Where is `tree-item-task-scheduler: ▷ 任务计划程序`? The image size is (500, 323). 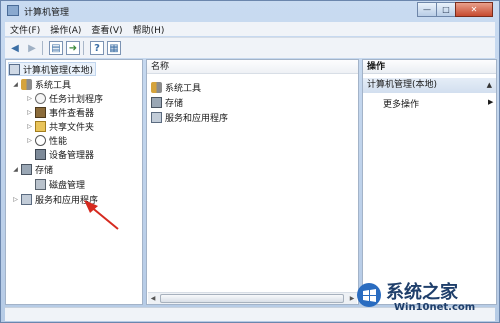 tree-item-task-scheduler: ▷ 任务计划程序 is located at coordinates (64, 98).